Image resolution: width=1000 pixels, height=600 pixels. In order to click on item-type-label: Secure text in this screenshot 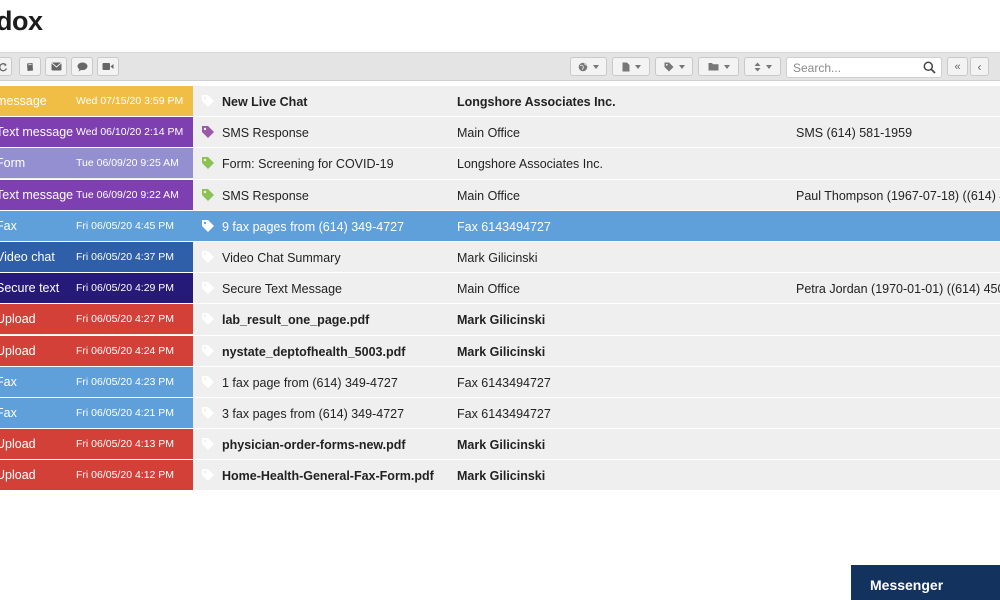, I will do `click(30, 288)`.